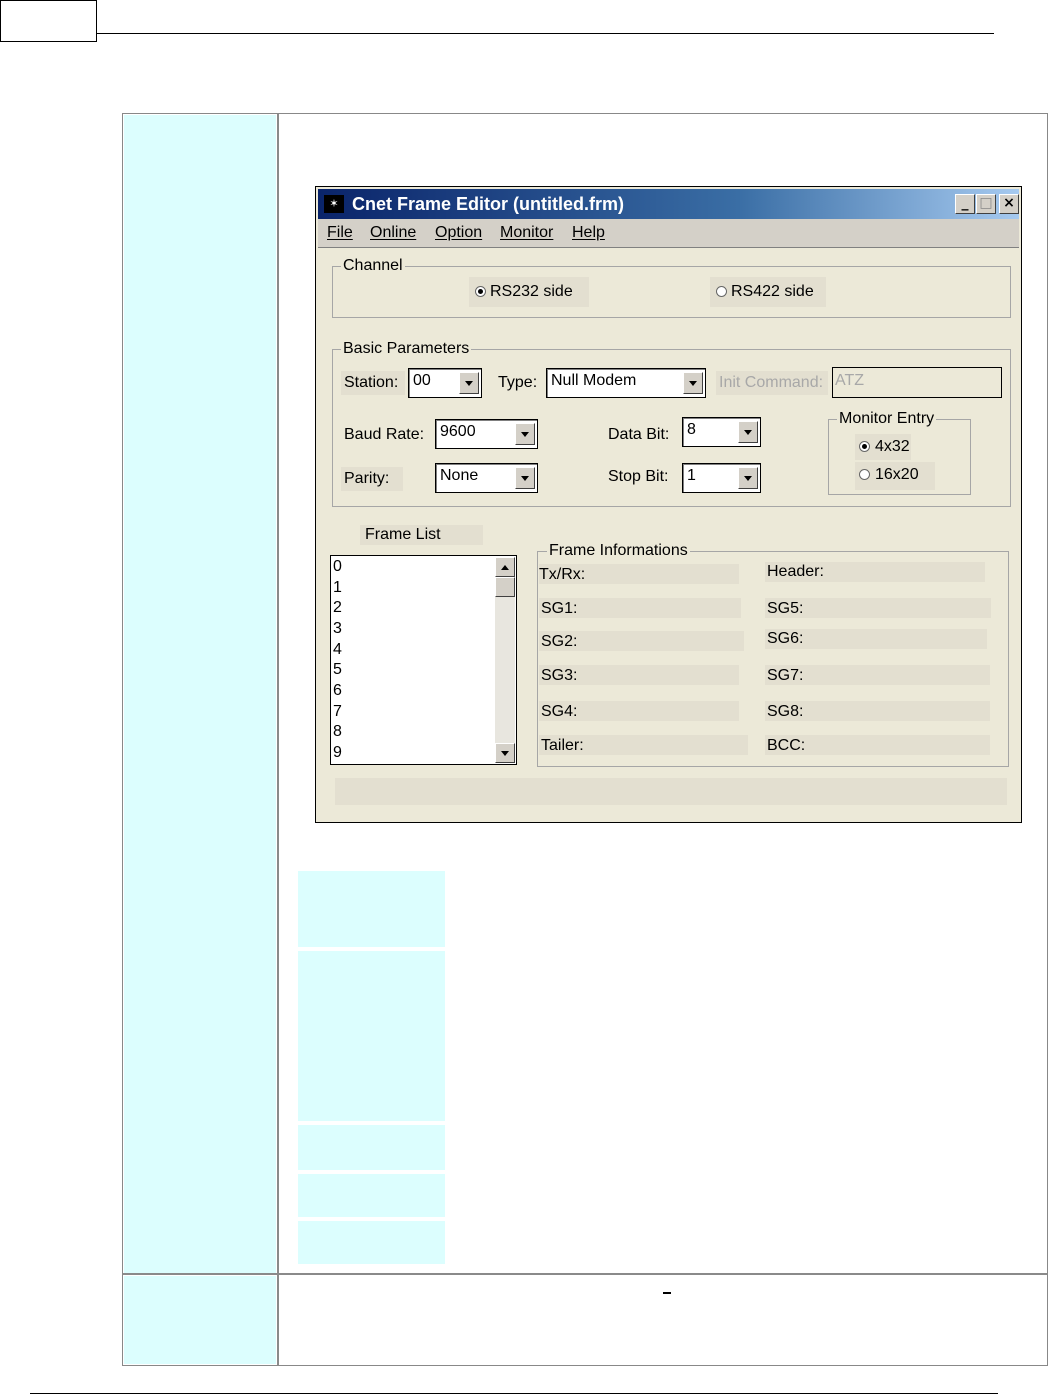 The width and height of the screenshot is (1048, 1397). What do you see at coordinates (864, 446) in the screenshot?
I see `radio-4x32-button` at bounding box center [864, 446].